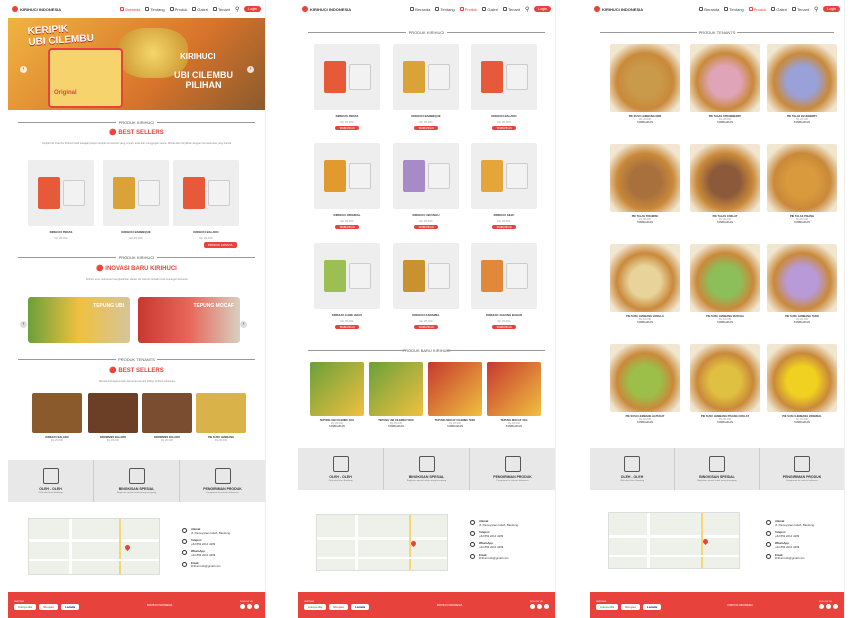  Describe the element at coordinates (725, 84) in the screenshot. I see `tenant-card: PIE TALAS STRAWBERRY Rp 30.000 TAMBAHKAN` at that location.